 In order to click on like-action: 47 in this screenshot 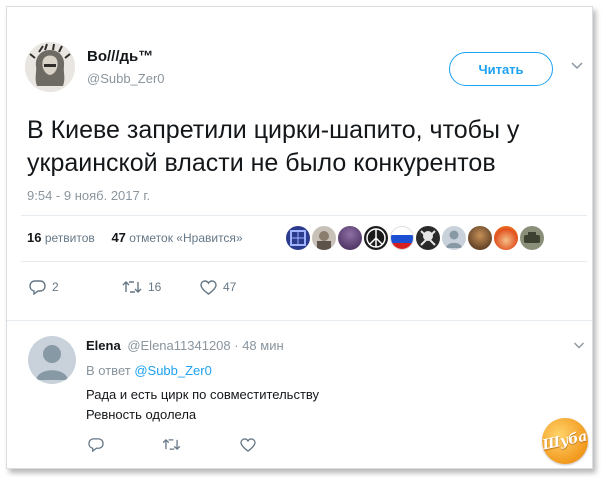, I will do `click(218, 287)`.